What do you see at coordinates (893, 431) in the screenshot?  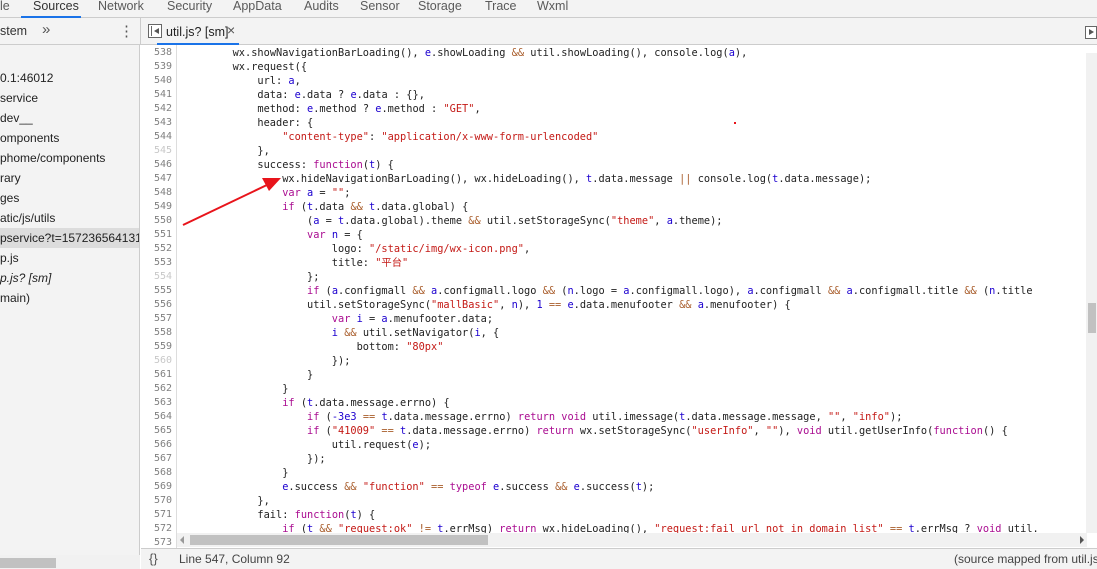 I see `code-token: getUserInfo` at bounding box center [893, 431].